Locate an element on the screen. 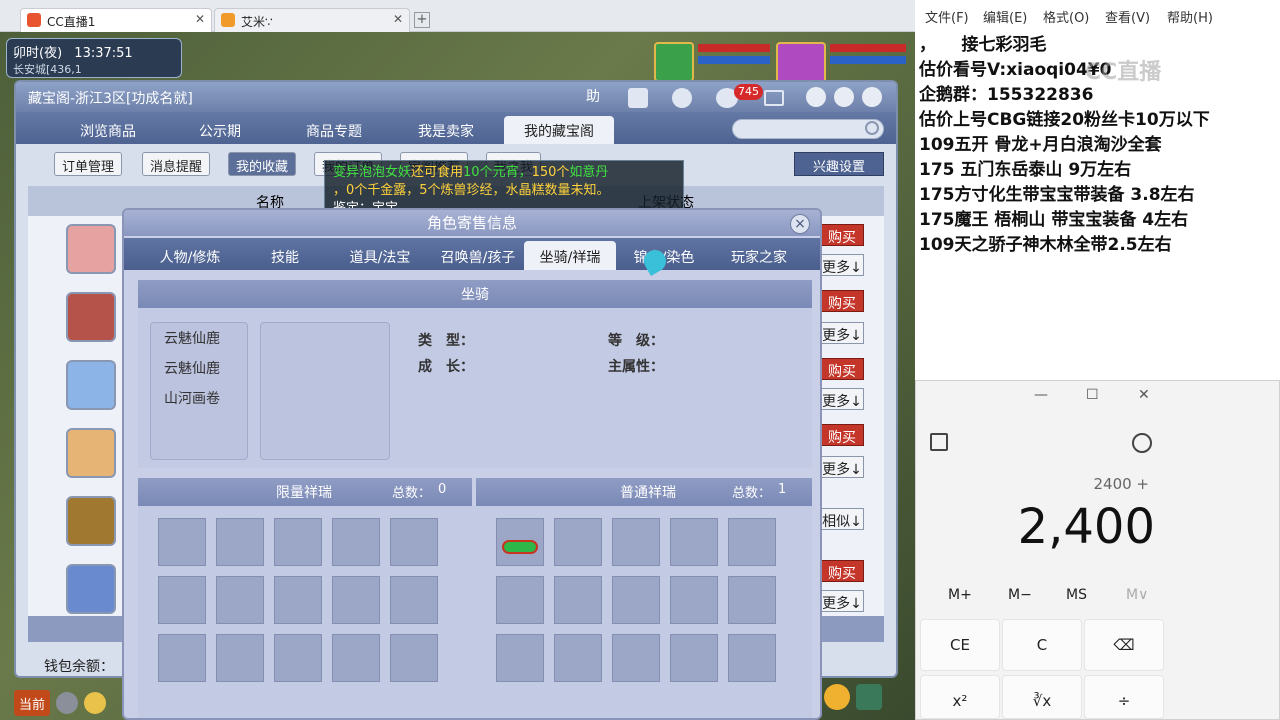  menu-help: 帮助(H) is located at coordinates (1190, 16).